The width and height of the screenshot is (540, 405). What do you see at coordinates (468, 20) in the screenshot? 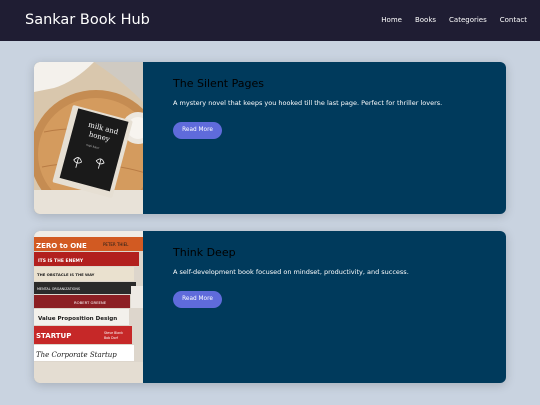
I see `nav-categories-link: Categories` at bounding box center [468, 20].